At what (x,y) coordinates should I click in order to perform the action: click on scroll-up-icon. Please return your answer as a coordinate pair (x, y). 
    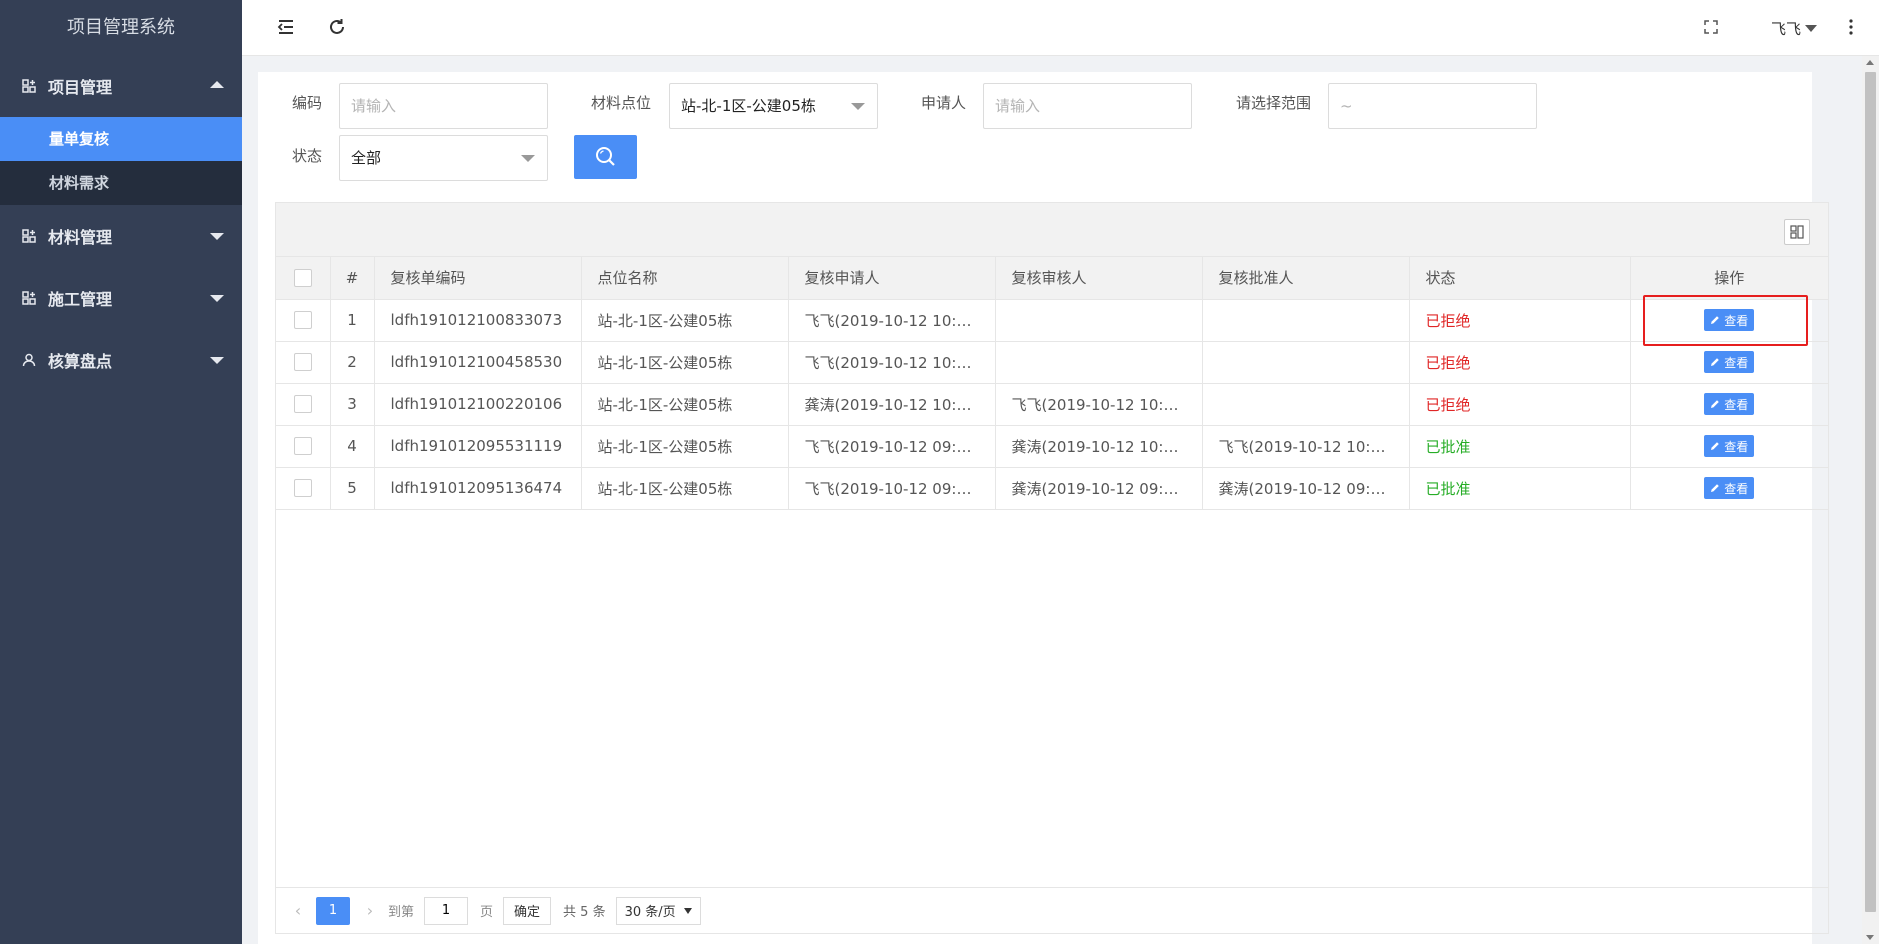
    Looking at the image, I should click on (1870, 62).